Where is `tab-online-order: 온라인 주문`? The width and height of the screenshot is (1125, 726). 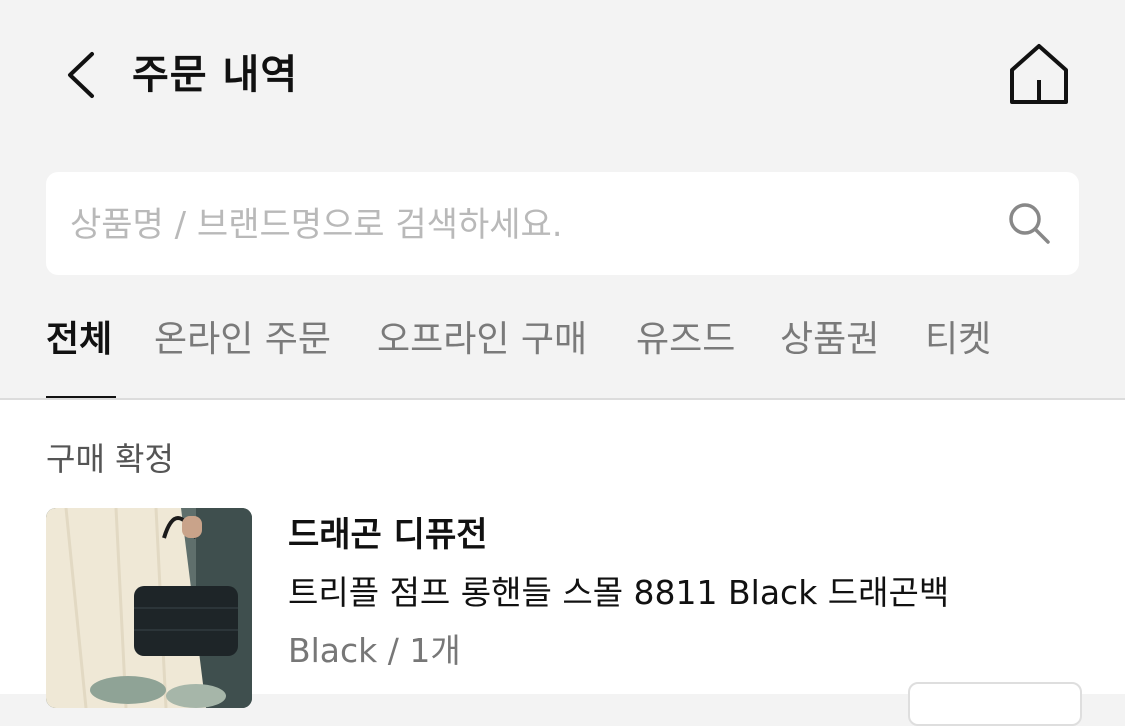
tab-online-order: 온라인 주문 is located at coordinates (242, 340).